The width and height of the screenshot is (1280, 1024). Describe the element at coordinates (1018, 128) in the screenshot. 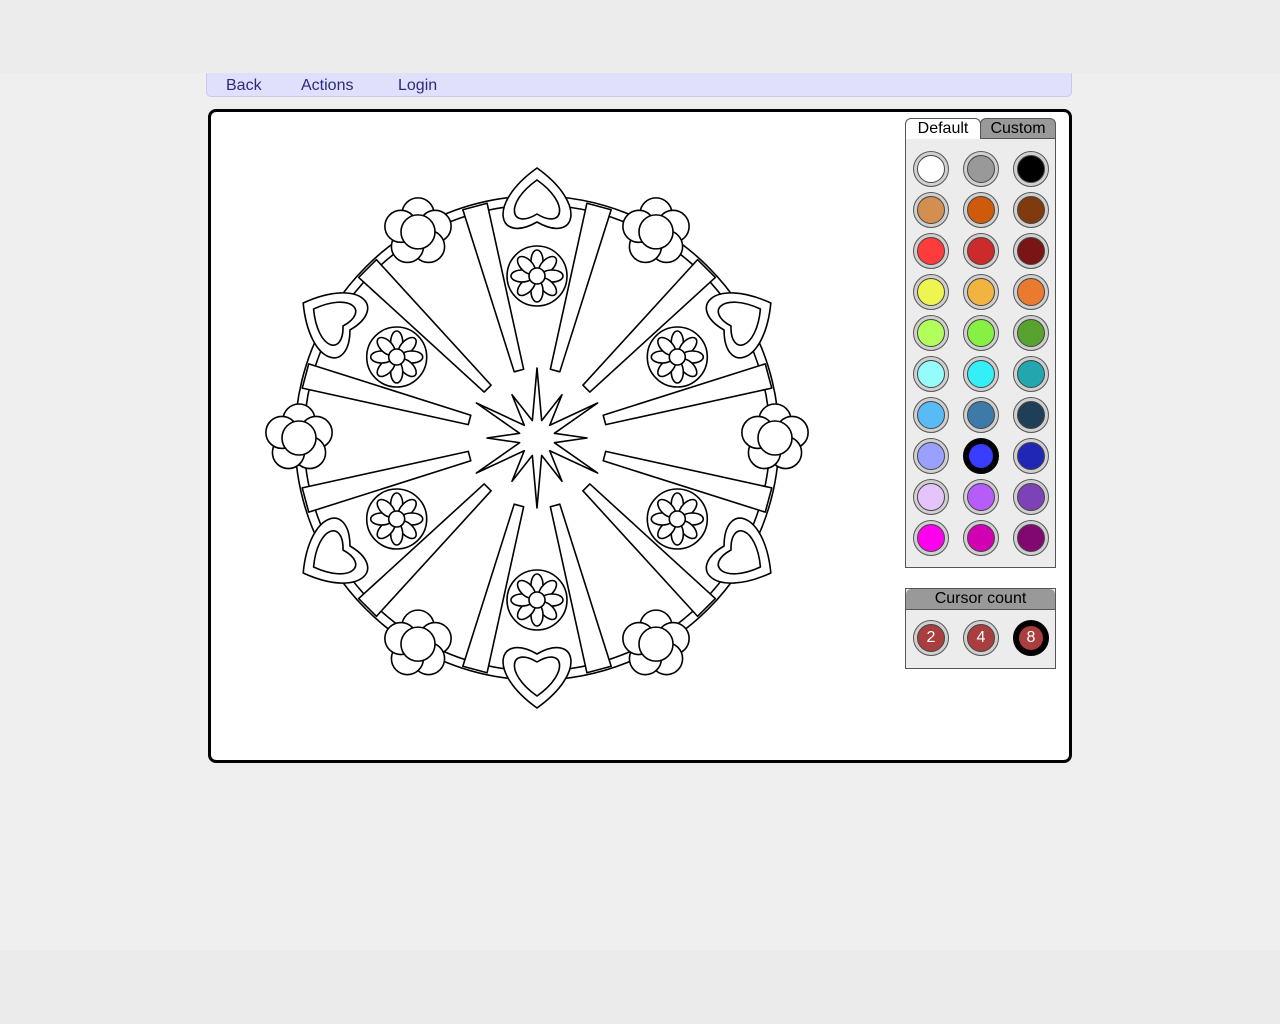

I see `tab-custom: Custom` at that location.